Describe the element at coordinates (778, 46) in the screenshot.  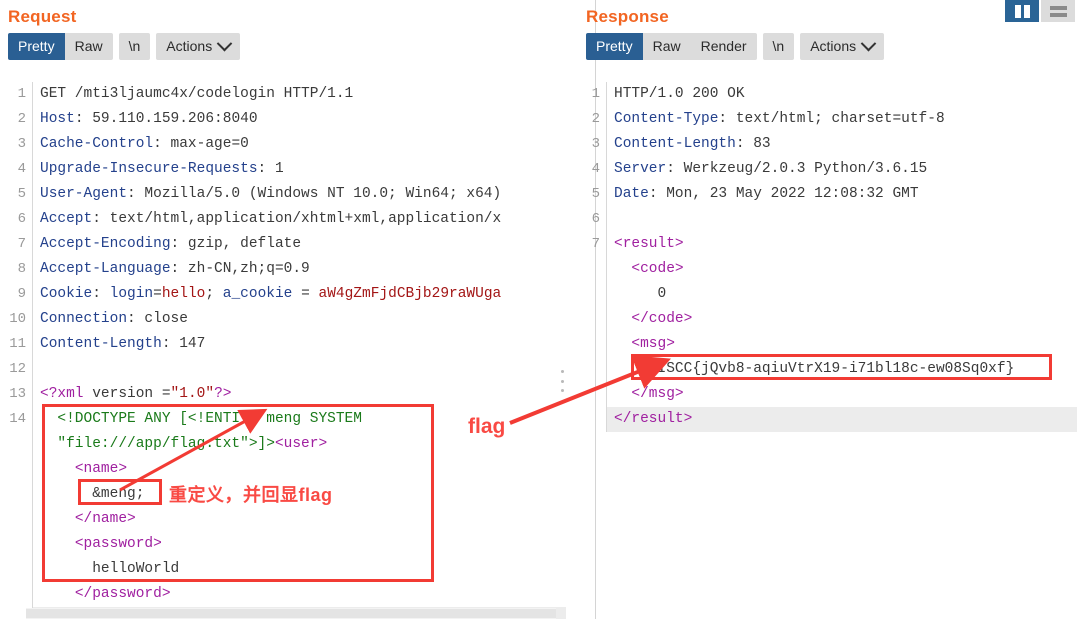
I see `tab-response-newline: \n` at that location.